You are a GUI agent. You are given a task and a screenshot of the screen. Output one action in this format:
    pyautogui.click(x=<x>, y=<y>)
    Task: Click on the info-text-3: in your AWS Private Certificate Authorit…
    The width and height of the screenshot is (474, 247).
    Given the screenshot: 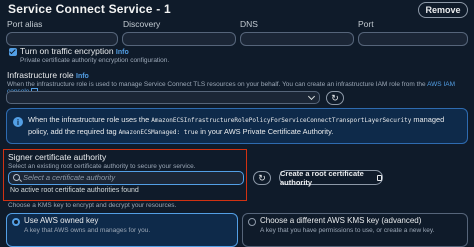 What is the action you would take?
    pyautogui.click(x=266, y=131)
    